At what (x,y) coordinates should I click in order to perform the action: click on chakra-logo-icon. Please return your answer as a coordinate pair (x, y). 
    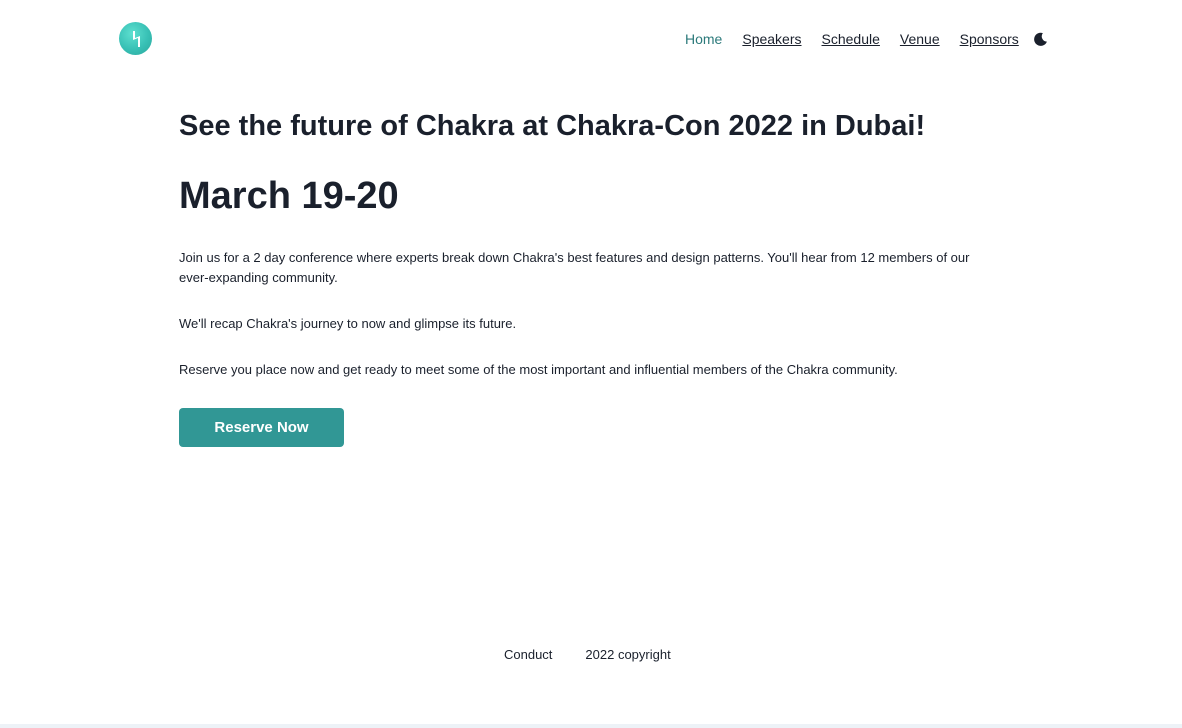
    Looking at the image, I should click on (135, 38).